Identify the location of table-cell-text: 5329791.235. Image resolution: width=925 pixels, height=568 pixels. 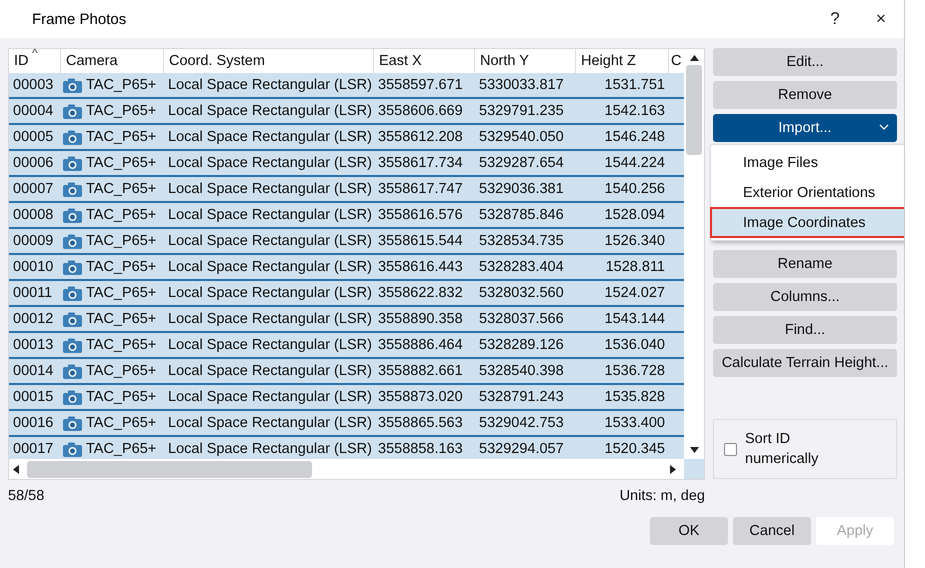
(521, 111).